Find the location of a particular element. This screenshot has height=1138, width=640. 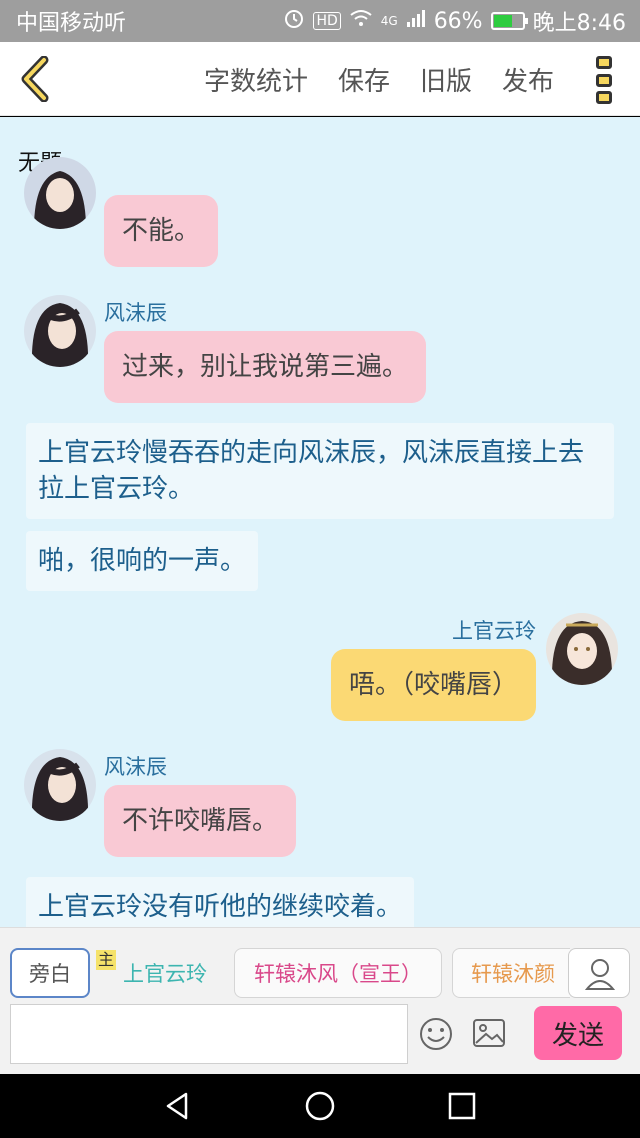

send-button: 发送 is located at coordinates (578, 1033).